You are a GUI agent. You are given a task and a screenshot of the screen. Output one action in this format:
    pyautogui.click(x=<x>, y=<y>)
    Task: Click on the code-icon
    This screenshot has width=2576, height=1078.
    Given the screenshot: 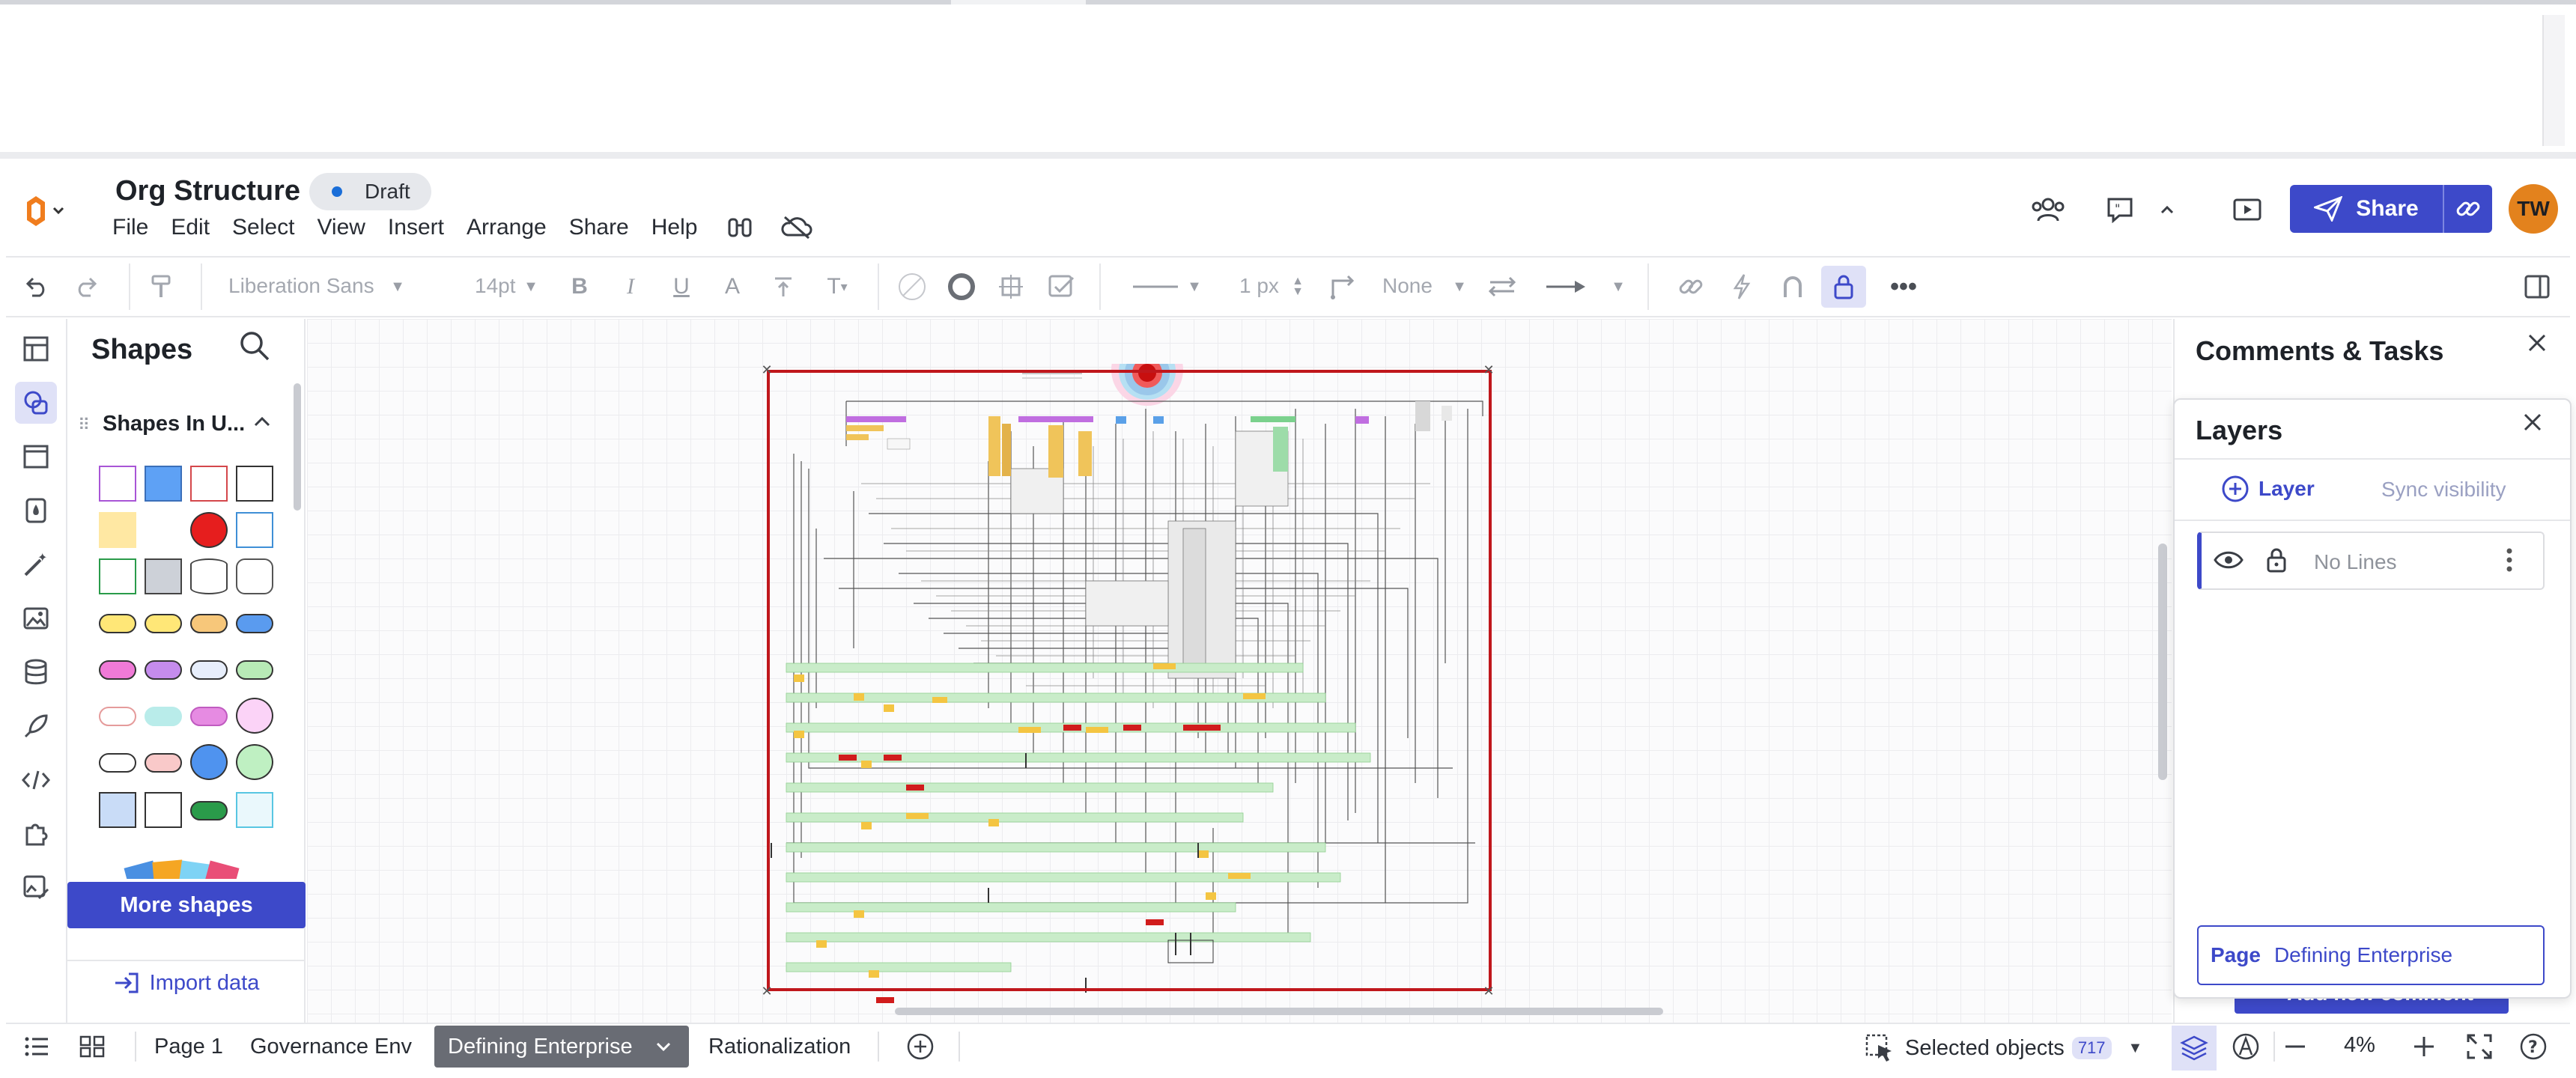 What is the action you would take?
    pyautogui.click(x=36, y=780)
    